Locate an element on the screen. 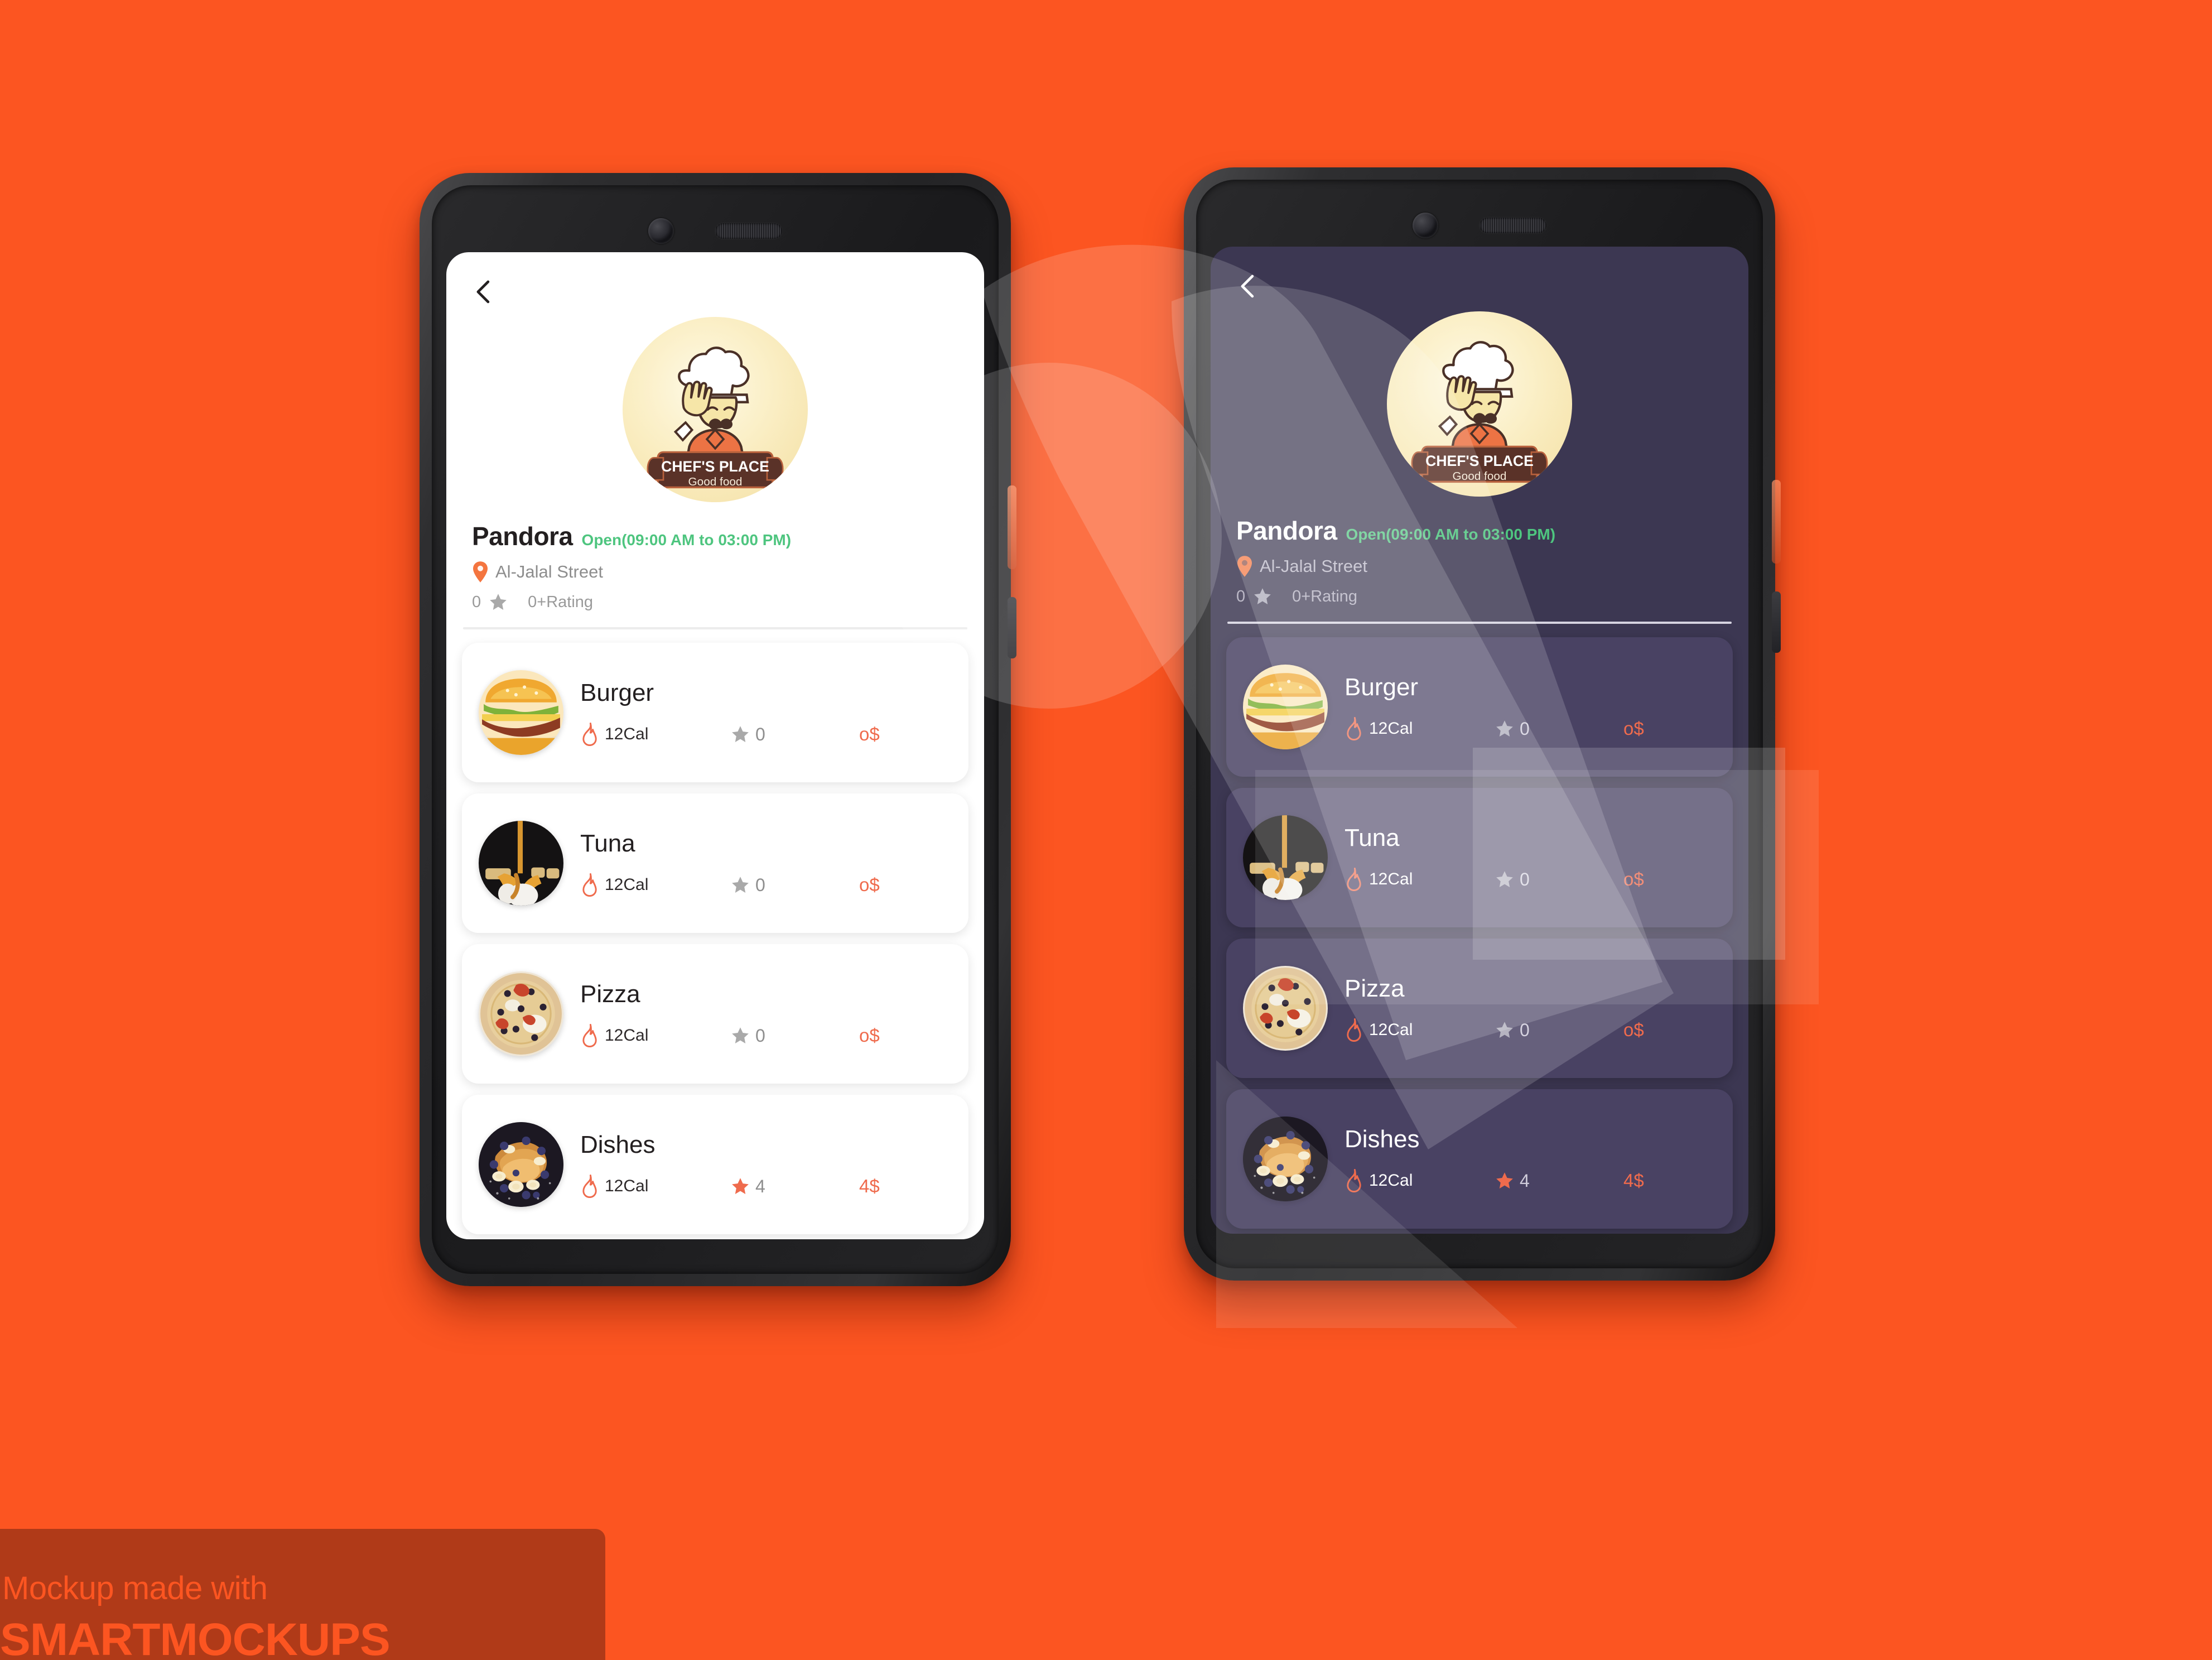 This screenshot has height=1660, width=2212. menu-item-meta: 12Cal 4 4$ is located at coordinates (1530, 1181).